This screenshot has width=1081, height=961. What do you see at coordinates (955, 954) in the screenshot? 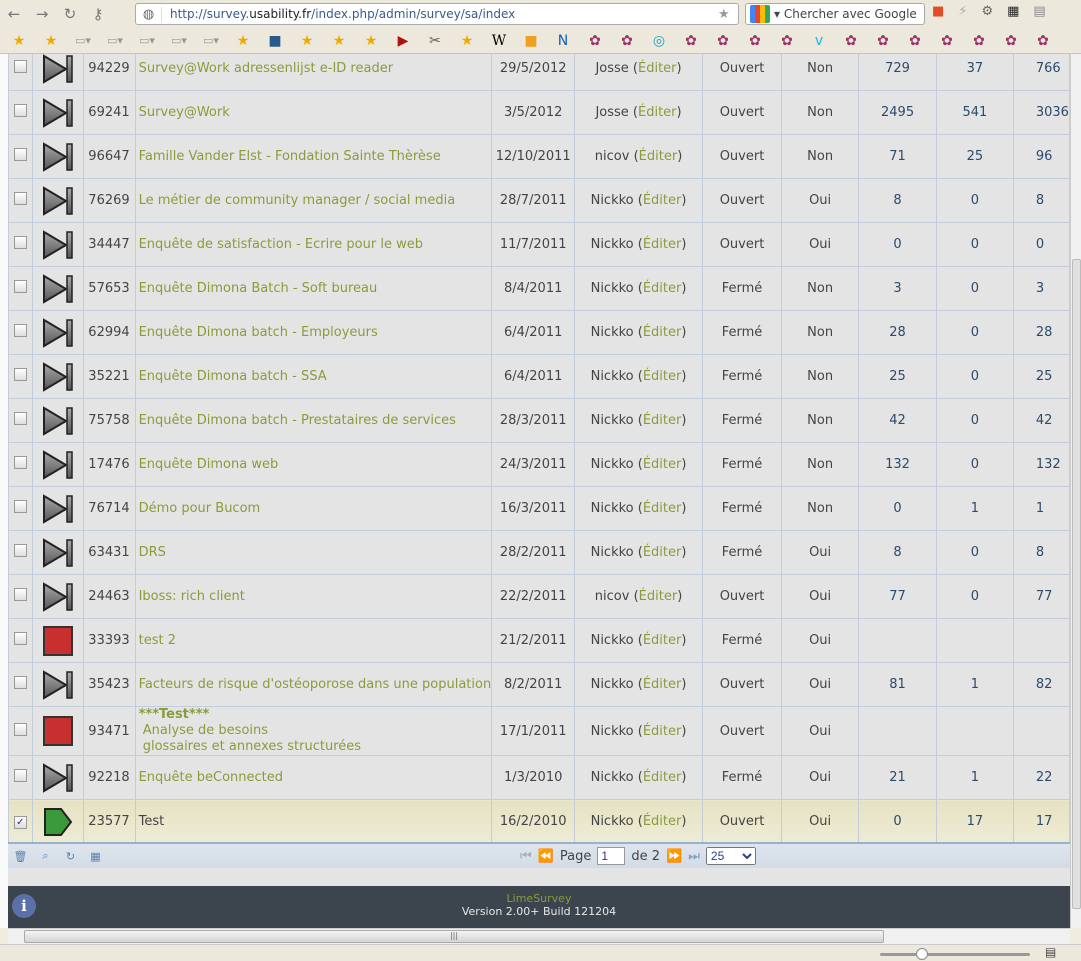
I see `zoom-slider` at bounding box center [955, 954].